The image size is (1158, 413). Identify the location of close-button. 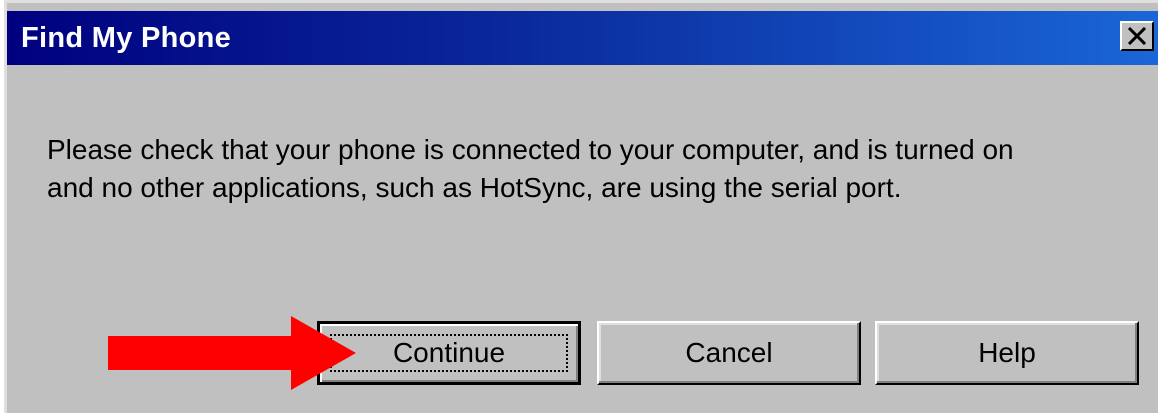
(1137, 36).